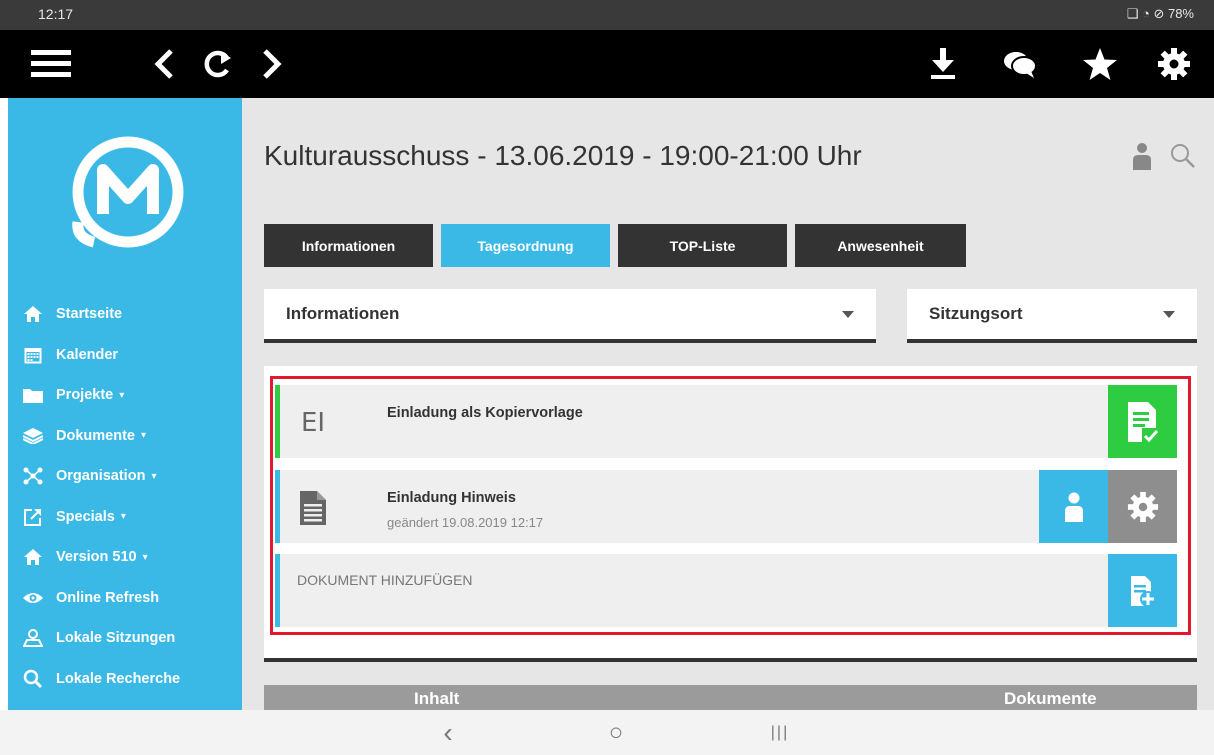 Image resolution: width=1214 pixels, height=755 pixels. What do you see at coordinates (89, 314) in the screenshot?
I see `sidebar-item-label: Startseite` at bounding box center [89, 314].